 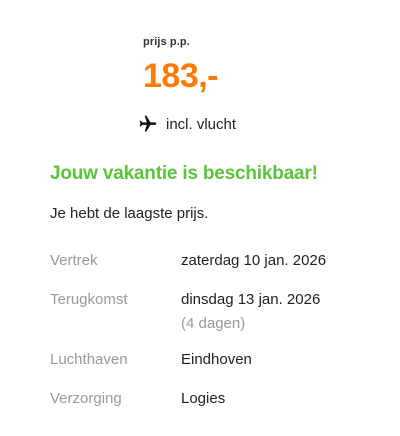 I want to click on detail-key: Vertrek, so click(x=74, y=260).